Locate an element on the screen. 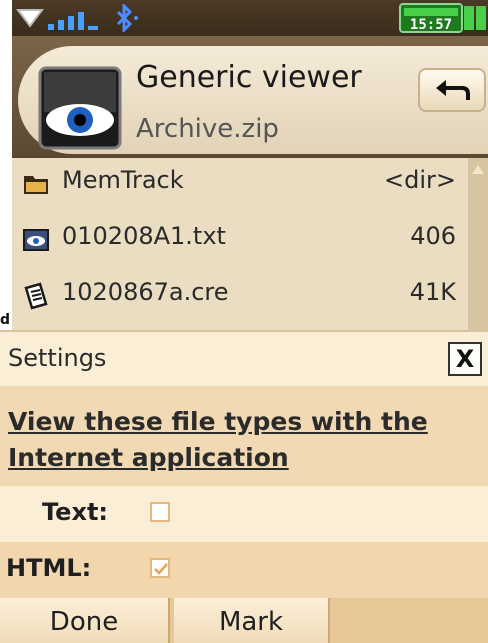 This screenshot has width=488, height=643. option-label: HTML: is located at coordinates (49, 568).